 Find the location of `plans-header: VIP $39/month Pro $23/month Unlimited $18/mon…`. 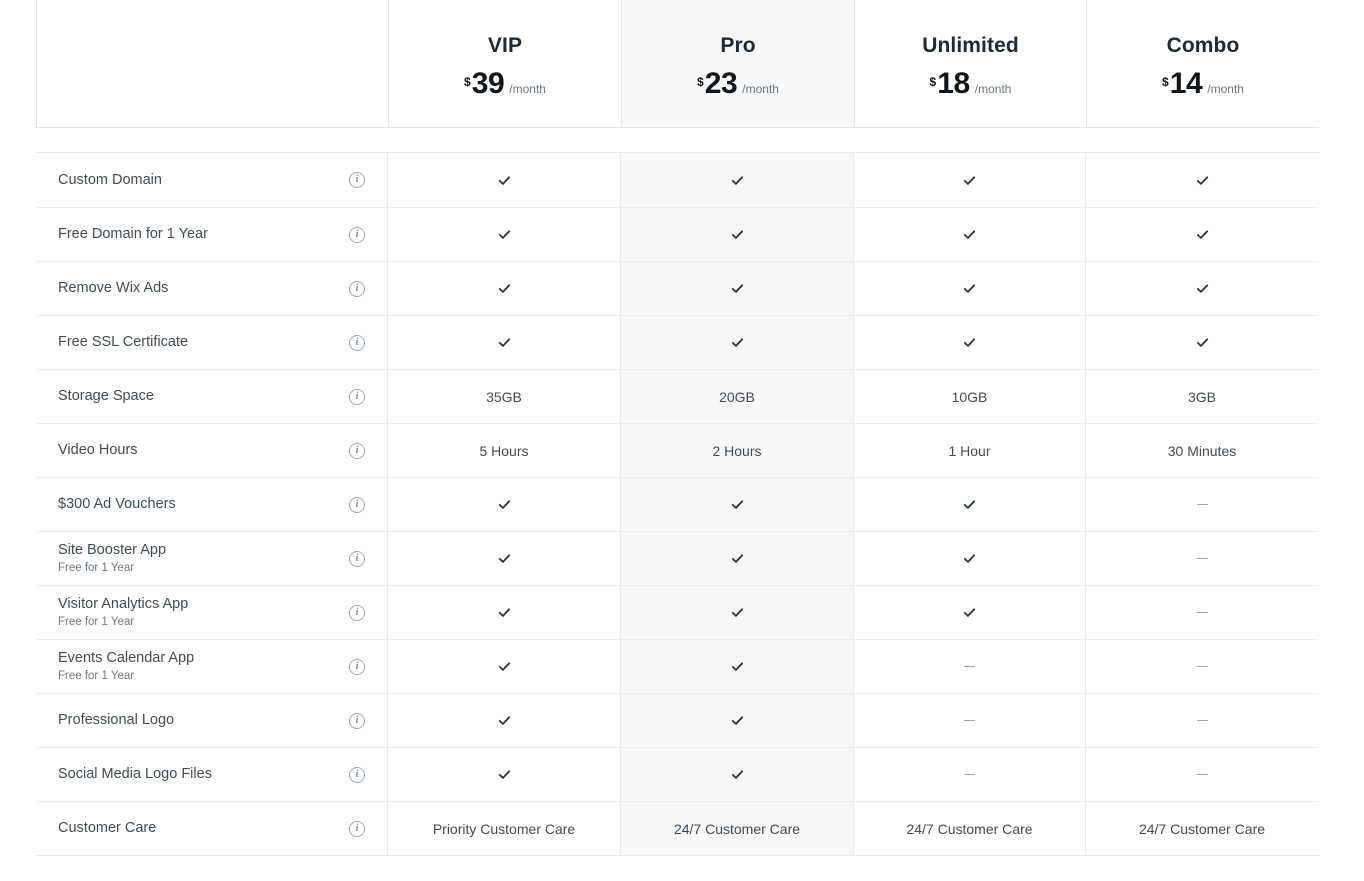

plans-header: VIP $39/month Pro $23/month Unlimited $18/mon… is located at coordinates (677, 64).